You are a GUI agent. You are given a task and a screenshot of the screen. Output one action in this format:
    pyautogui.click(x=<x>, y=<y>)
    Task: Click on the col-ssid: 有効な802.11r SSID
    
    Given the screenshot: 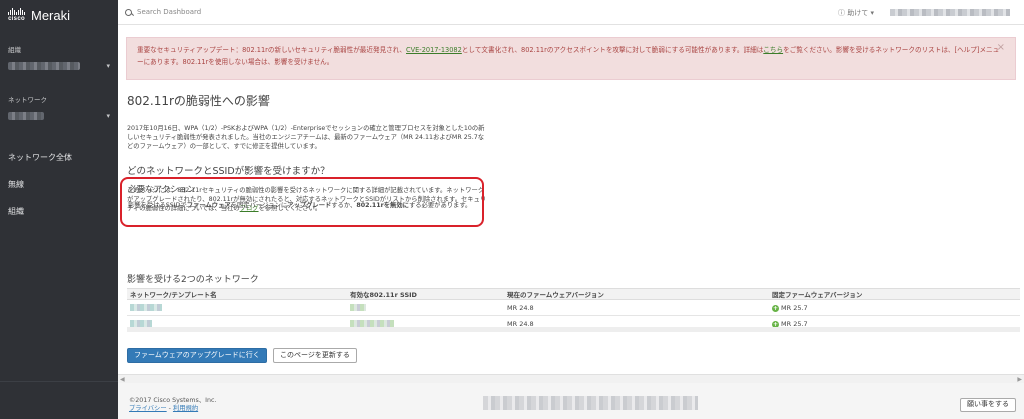 What is the action you would take?
    pyautogui.click(x=425, y=294)
    